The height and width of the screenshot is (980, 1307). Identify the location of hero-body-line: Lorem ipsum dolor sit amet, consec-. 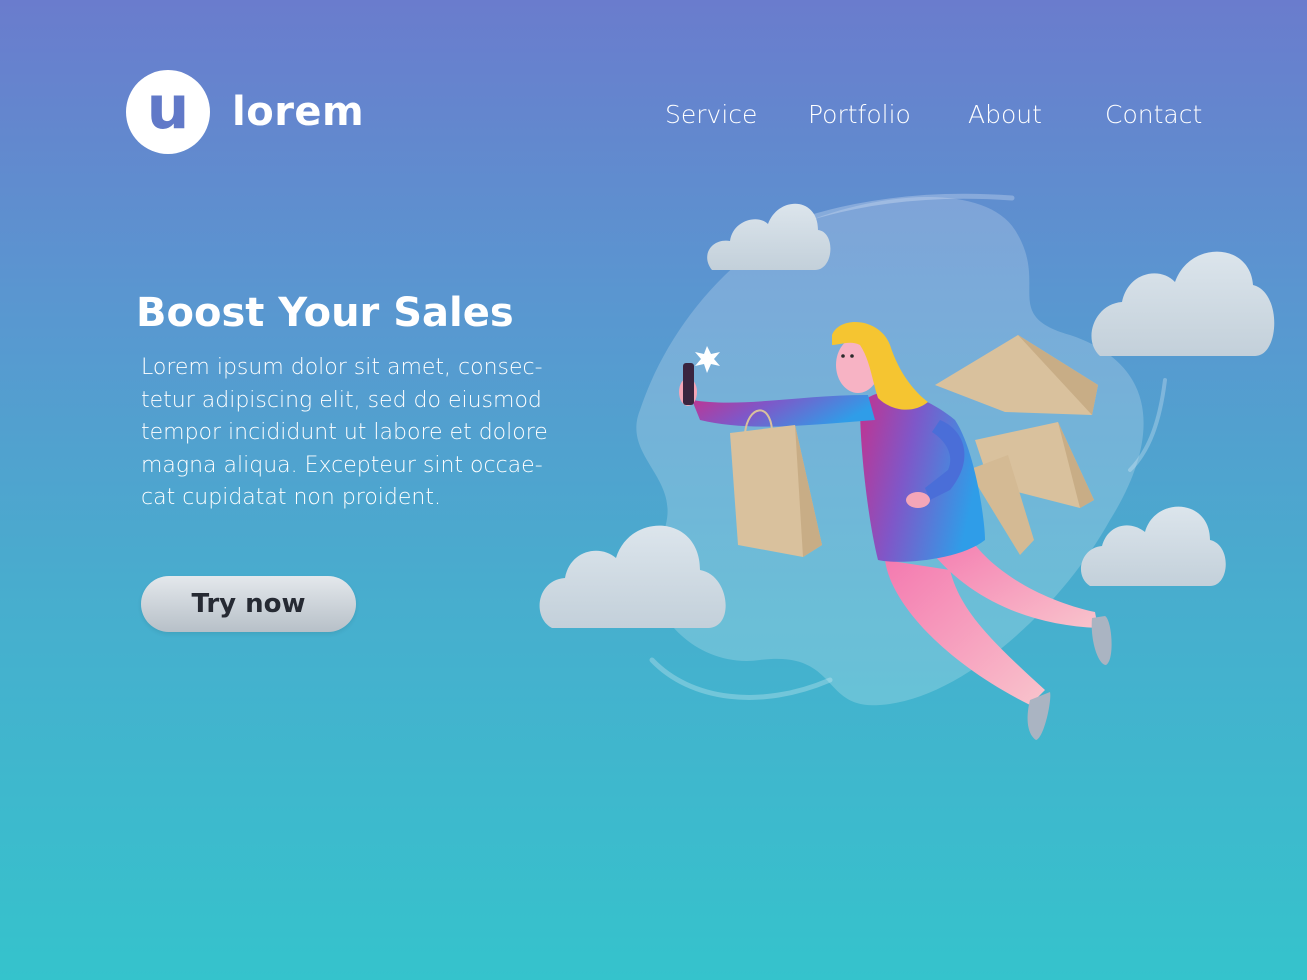
(342, 367).